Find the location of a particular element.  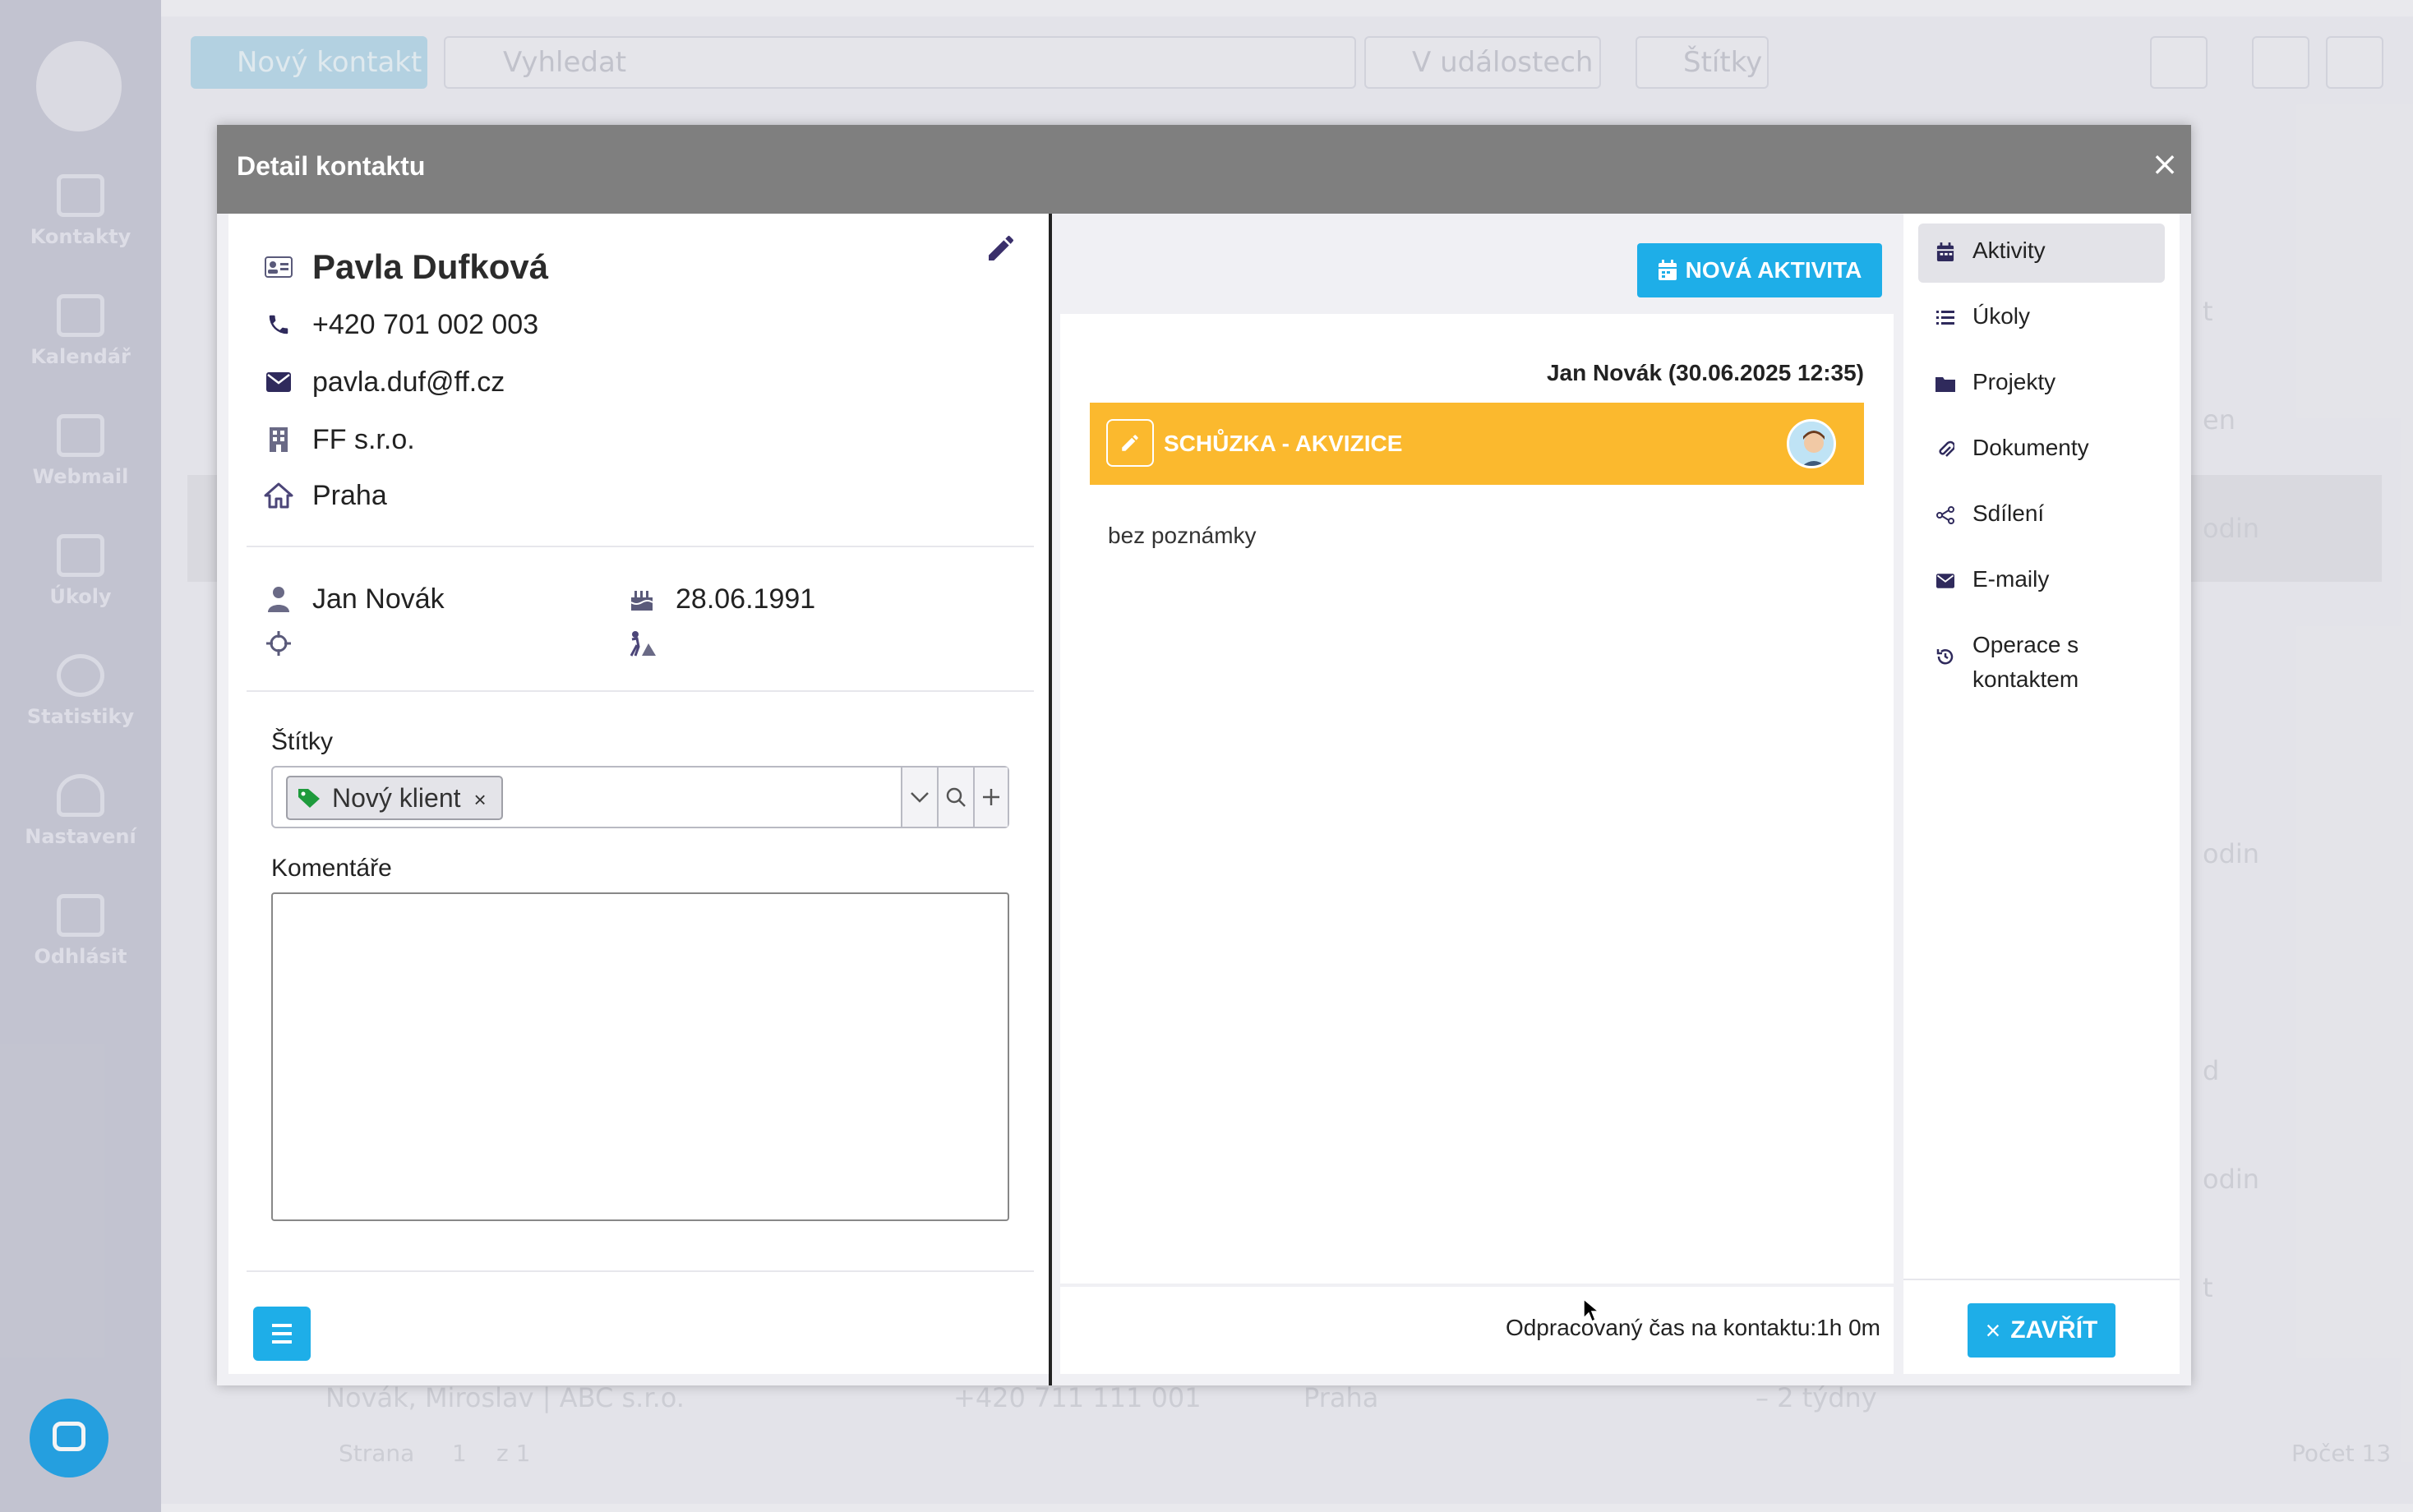

tab-label: Operace s kontaktem is located at coordinates (2026, 662).